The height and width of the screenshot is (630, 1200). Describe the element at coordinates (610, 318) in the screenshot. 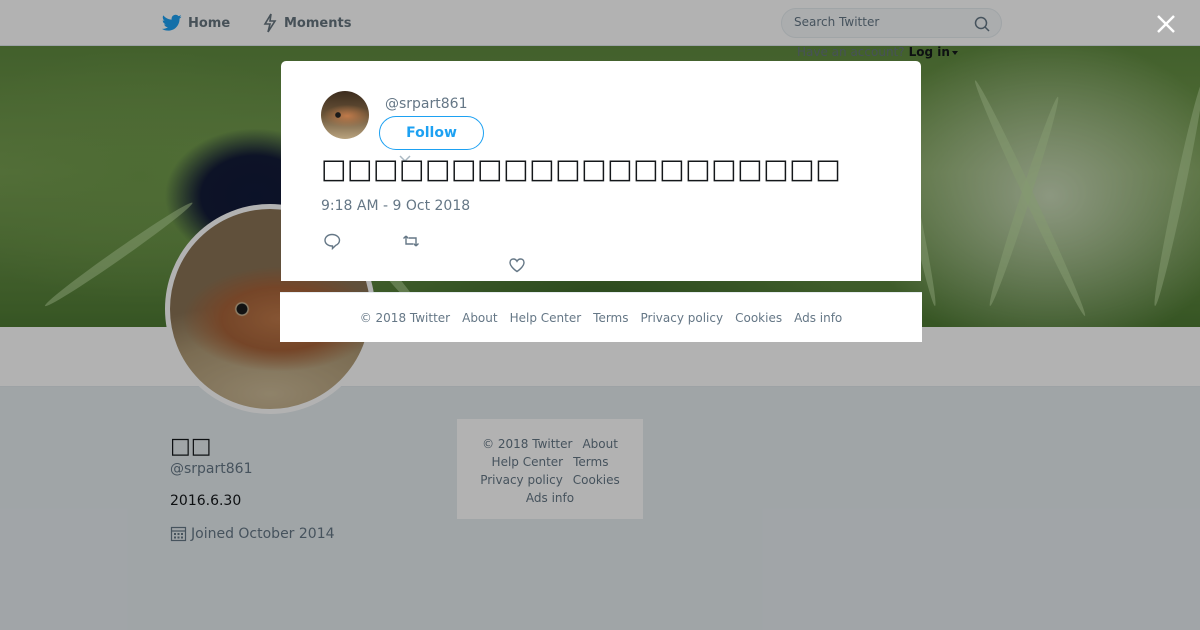

I see `footer-terms: Terms` at that location.